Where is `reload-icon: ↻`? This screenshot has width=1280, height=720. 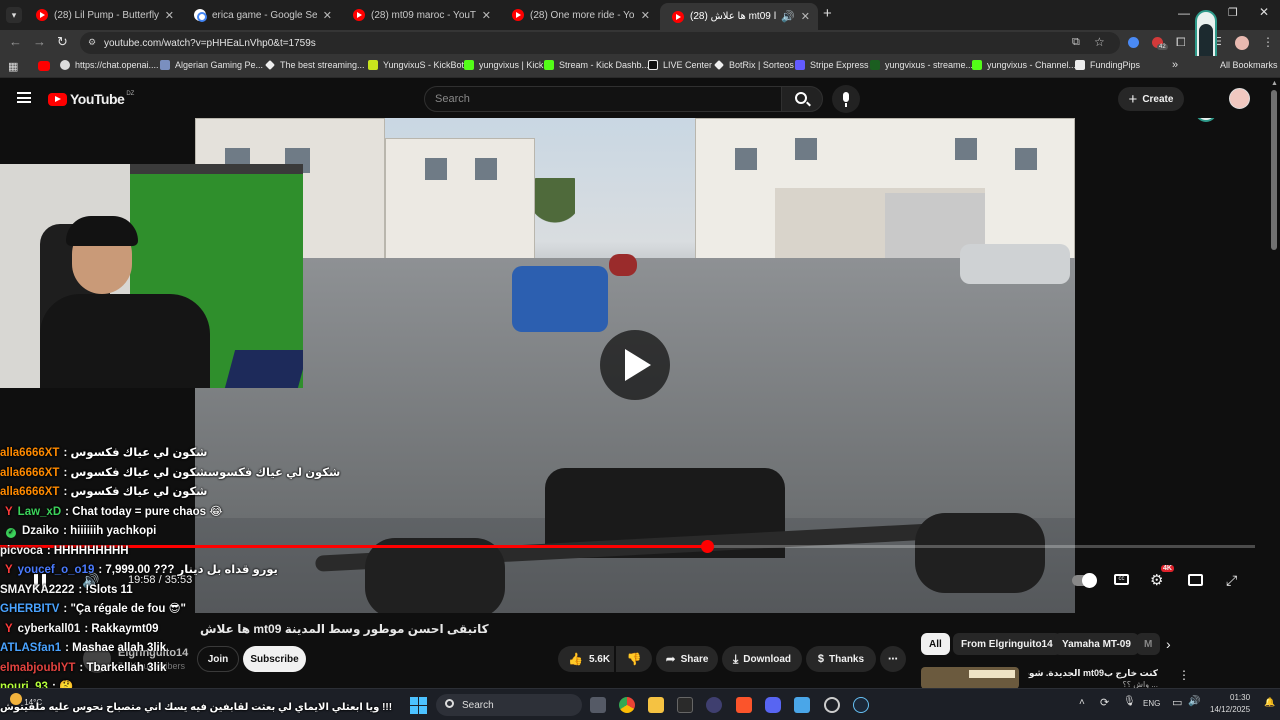
reload-icon: ↻ is located at coordinates (62, 42).